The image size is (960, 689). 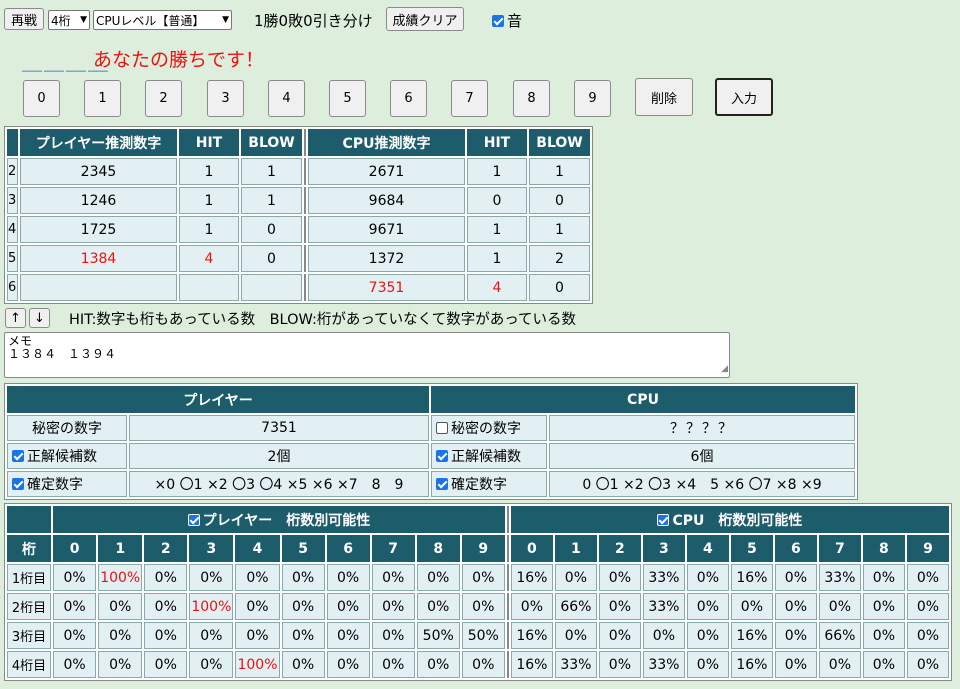 I want to click on record-text: 1勝0敗0引き分け, so click(x=313, y=21).